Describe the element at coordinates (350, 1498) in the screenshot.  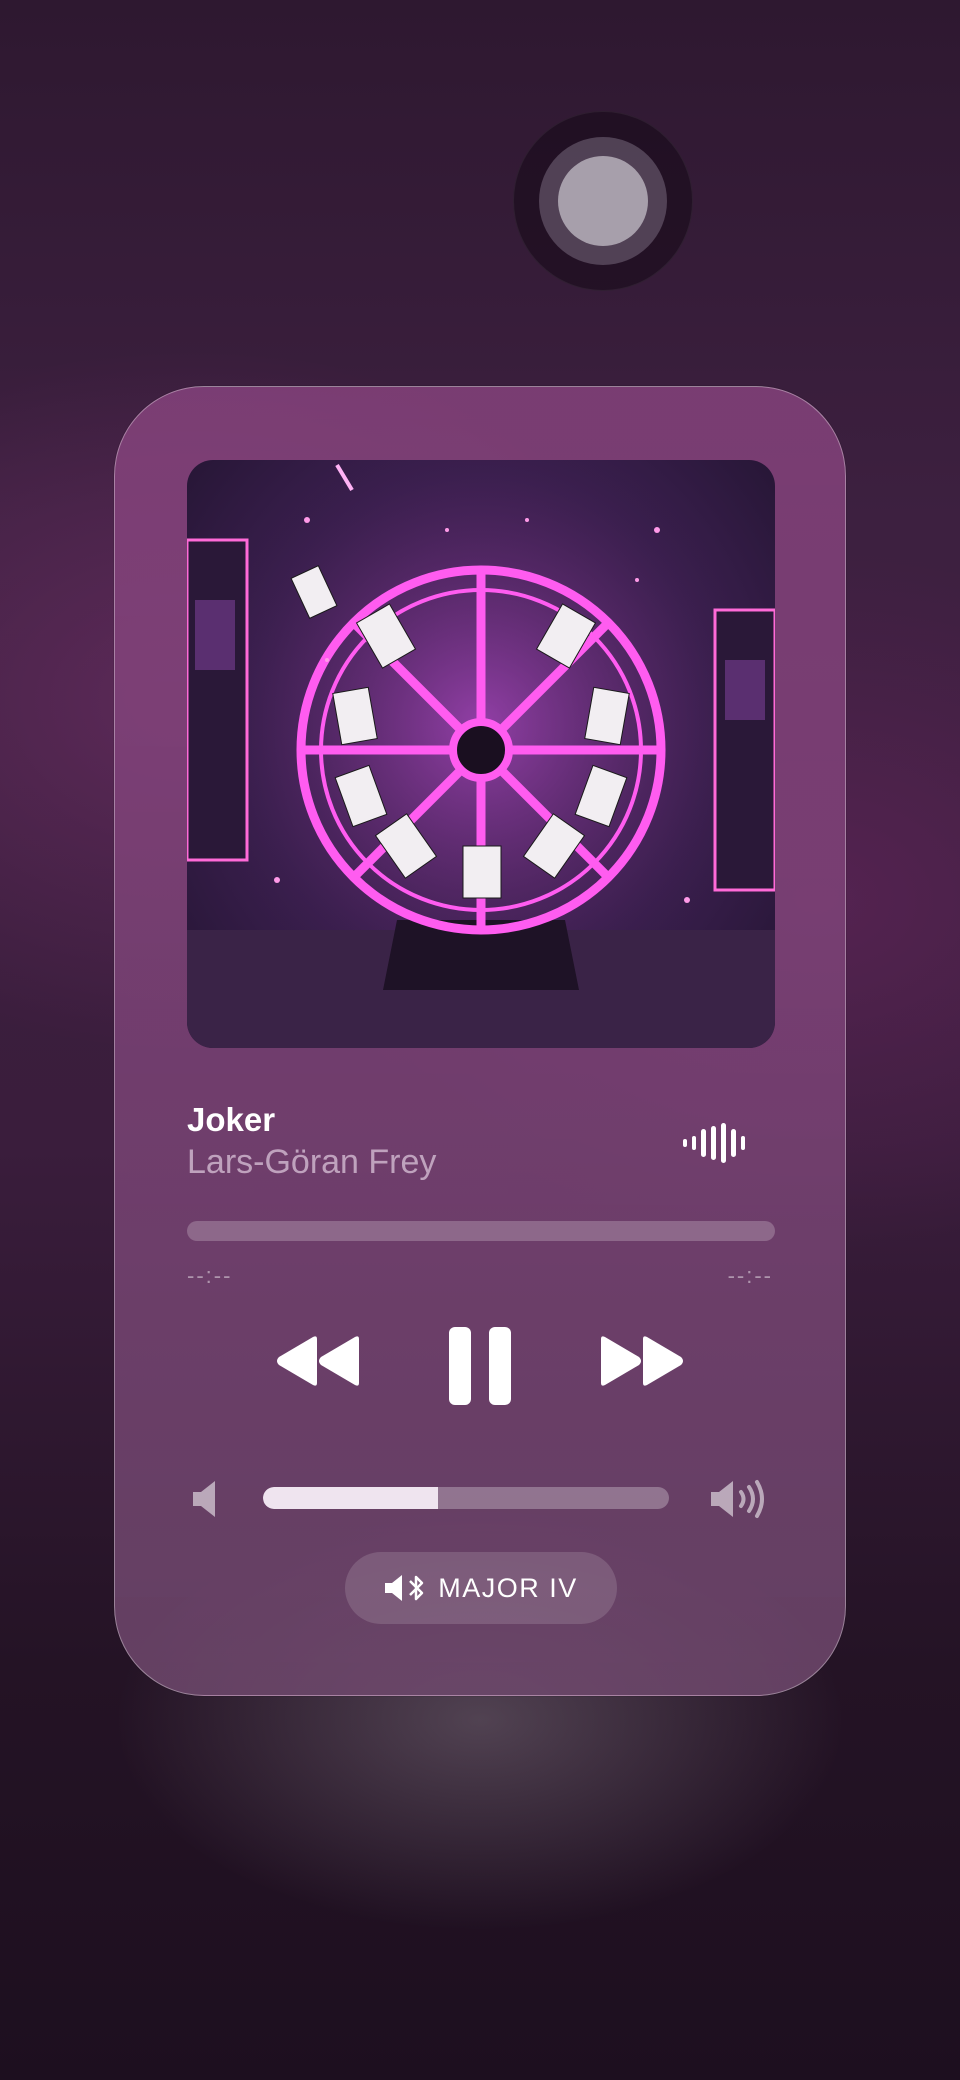
I see `volume-slider-fill` at that location.